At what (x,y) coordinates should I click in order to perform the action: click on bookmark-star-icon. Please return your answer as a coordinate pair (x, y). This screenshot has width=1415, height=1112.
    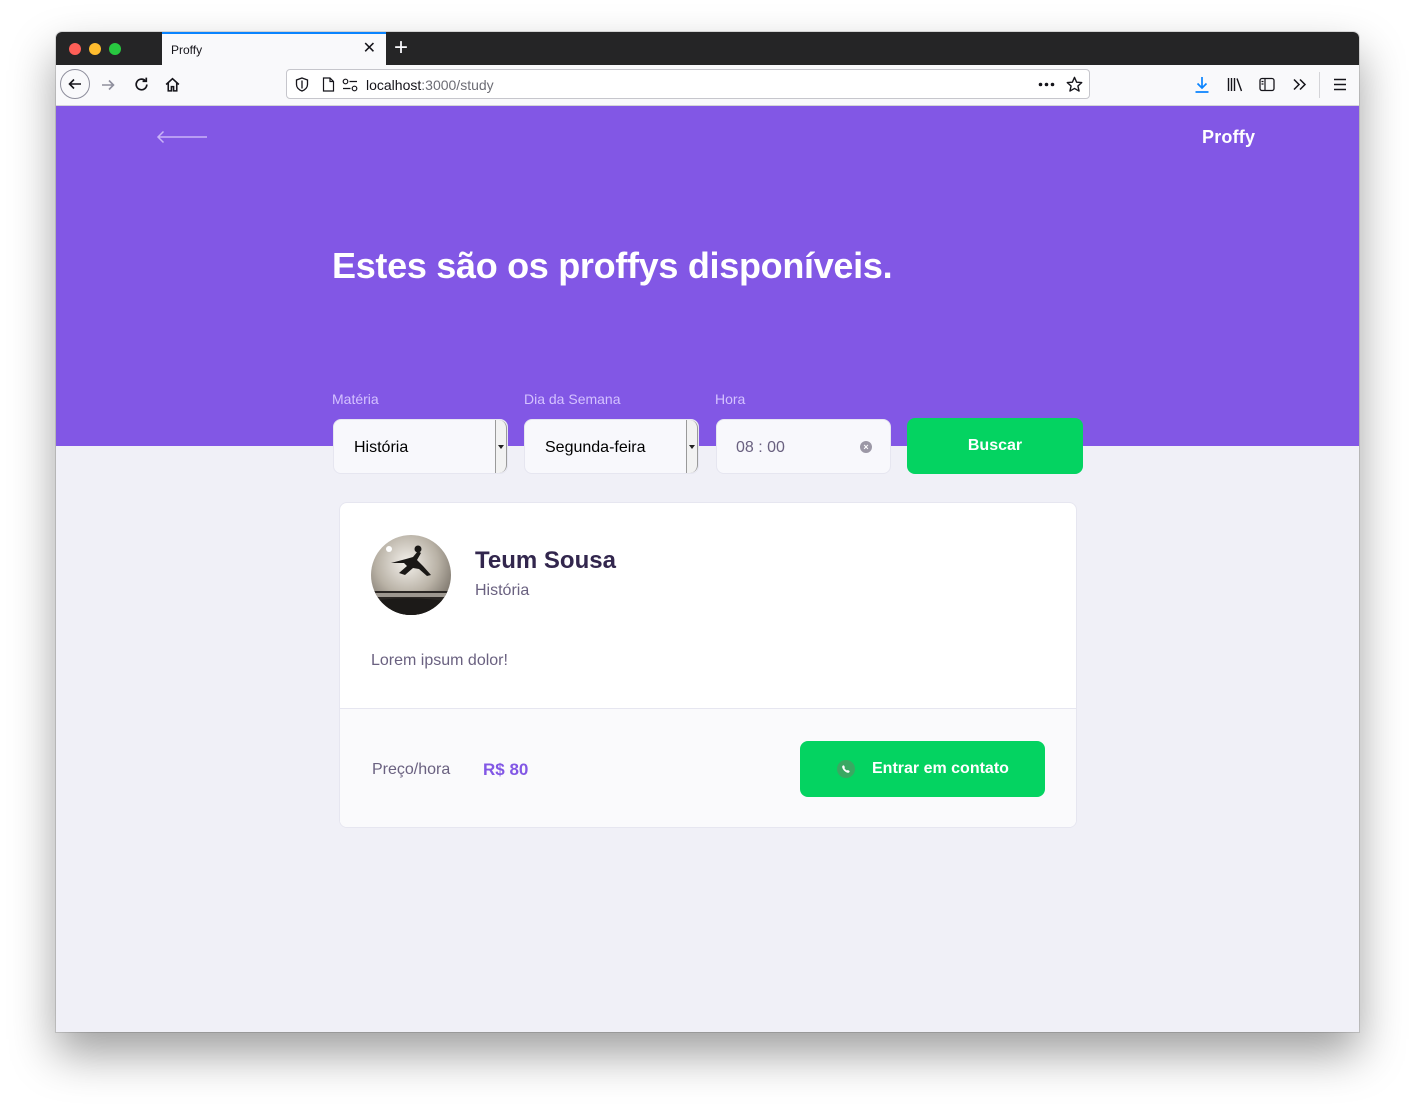
    Looking at the image, I should click on (1074, 84).